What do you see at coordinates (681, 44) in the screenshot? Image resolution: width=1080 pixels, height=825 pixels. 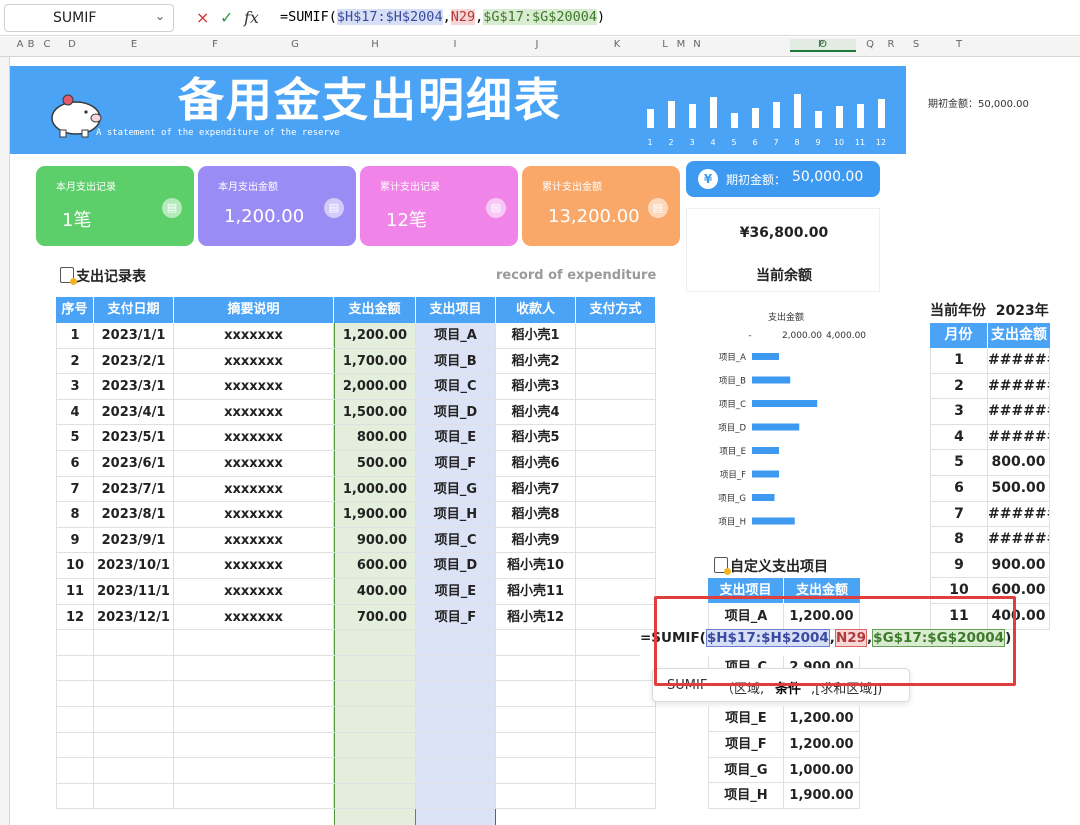 I see `column-header-m: M` at bounding box center [681, 44].